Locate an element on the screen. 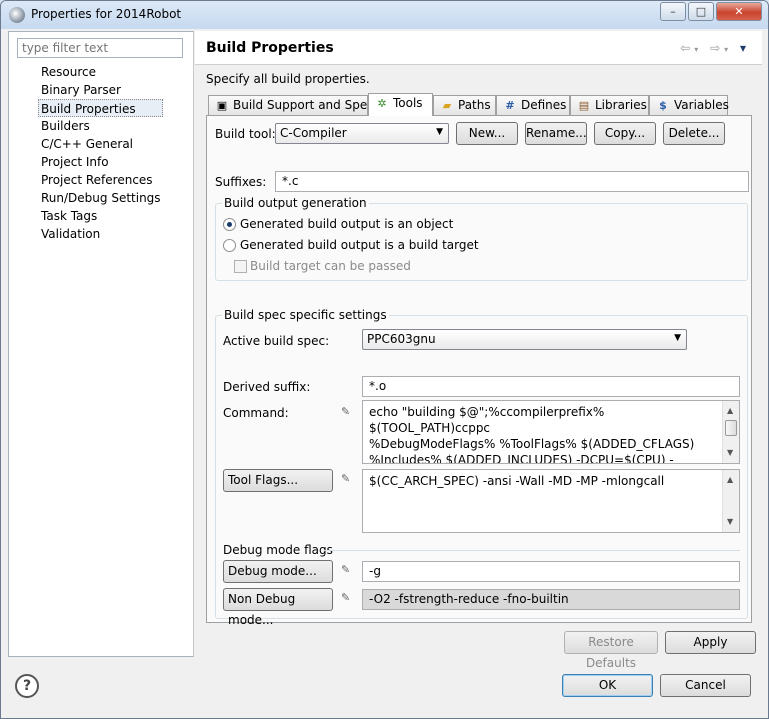 The height and width of the screenshot is (719, 769). active-build-spec-label: Active build spec: is located at coordinates (276, 341).